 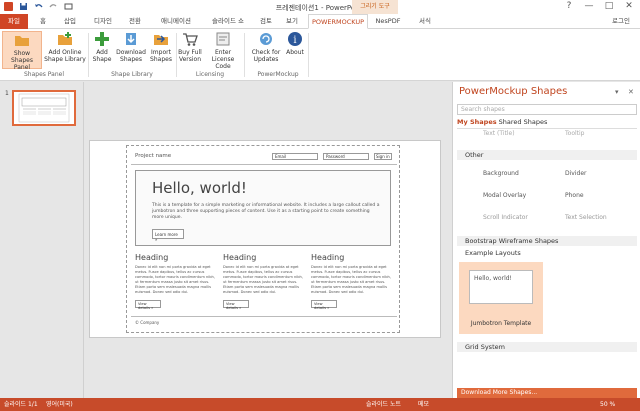 What do you see at coordinates (547, 109) in the screenshot?
I see `search-shapes-input: Search shapes` at bounding box center [547, 109].